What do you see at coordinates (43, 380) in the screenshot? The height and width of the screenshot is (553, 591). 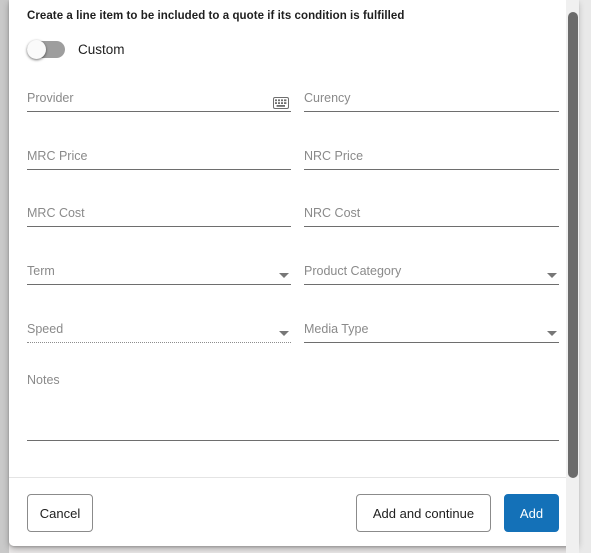 I see `field-notes-label: Notes` at bounding box center [43, 380].